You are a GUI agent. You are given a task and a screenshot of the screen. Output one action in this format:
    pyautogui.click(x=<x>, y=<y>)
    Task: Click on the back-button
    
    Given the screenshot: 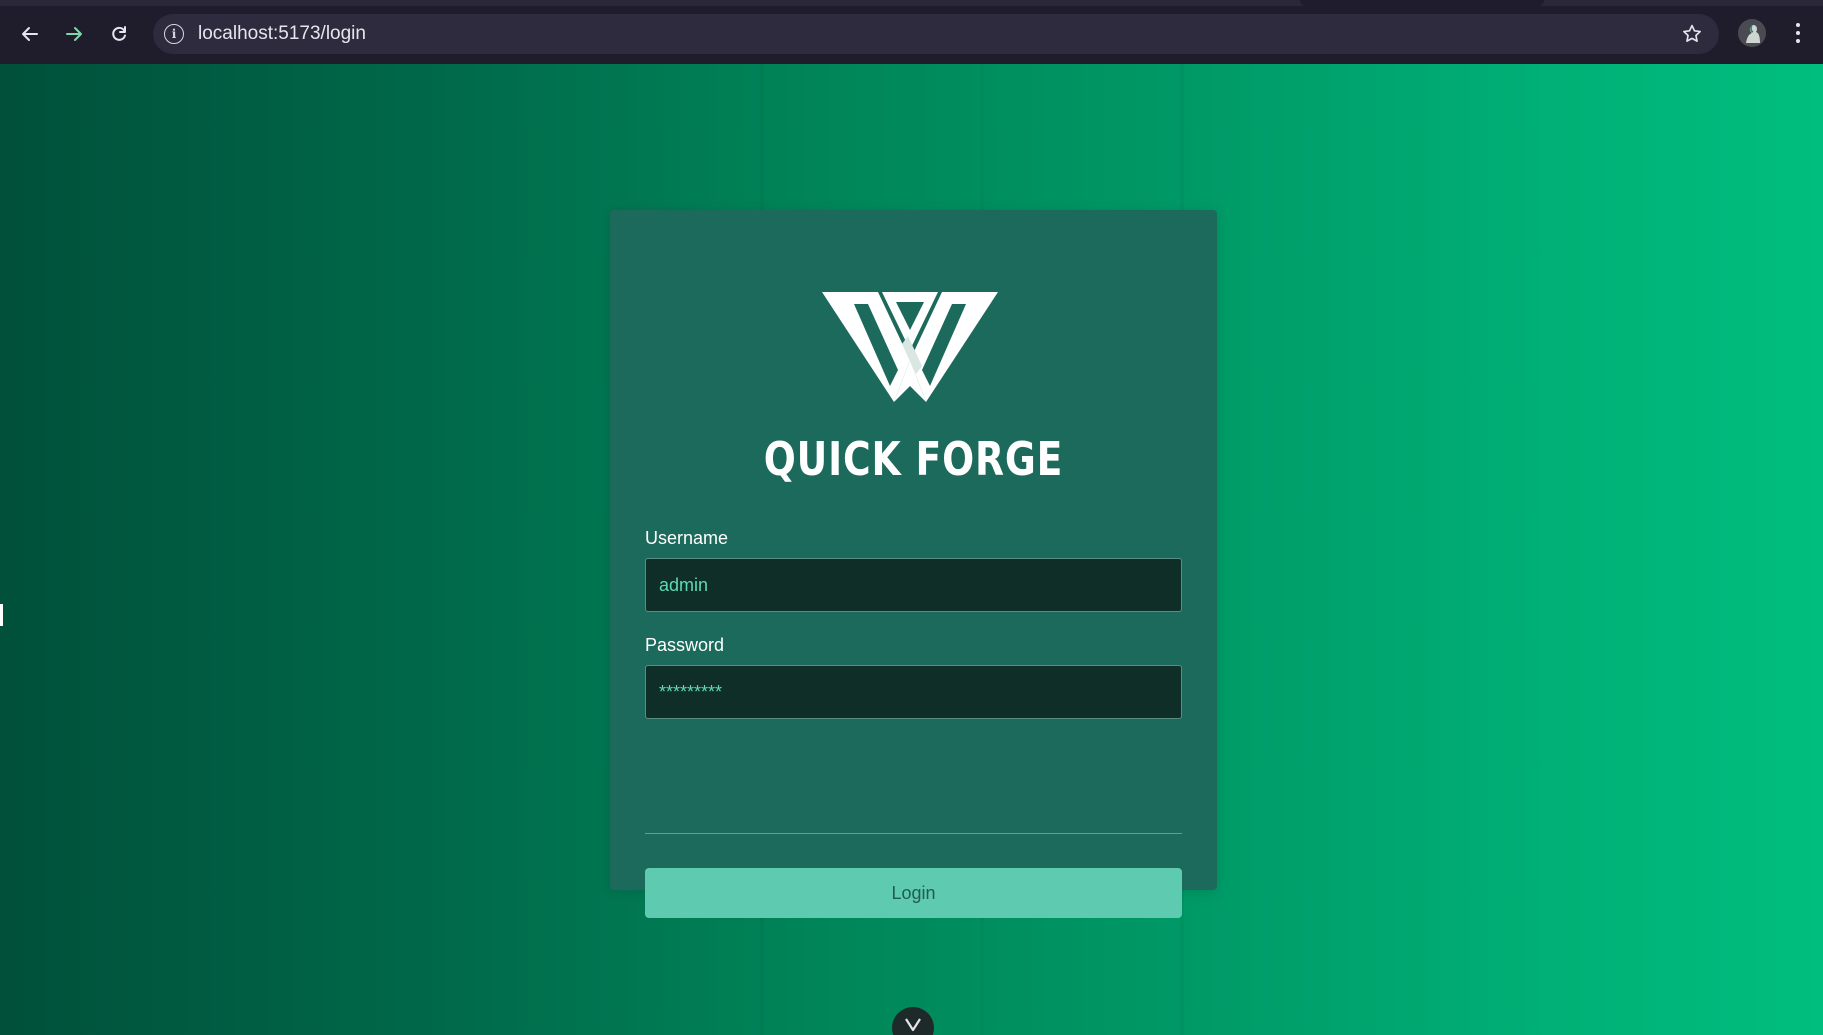 What is the action you would take?
    pyautogui.click(x=30, y=34)
    